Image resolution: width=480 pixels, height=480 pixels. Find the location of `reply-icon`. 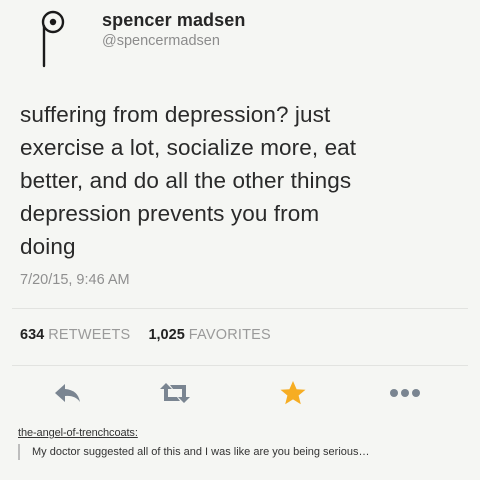

reply-icon is located at coordinates (67, 393).